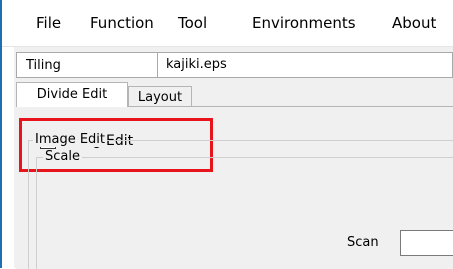 The height and width of the screenshot is (269, 453). I want to click on file-header-row: Tiling kajiki.eps, so click(234, 65).